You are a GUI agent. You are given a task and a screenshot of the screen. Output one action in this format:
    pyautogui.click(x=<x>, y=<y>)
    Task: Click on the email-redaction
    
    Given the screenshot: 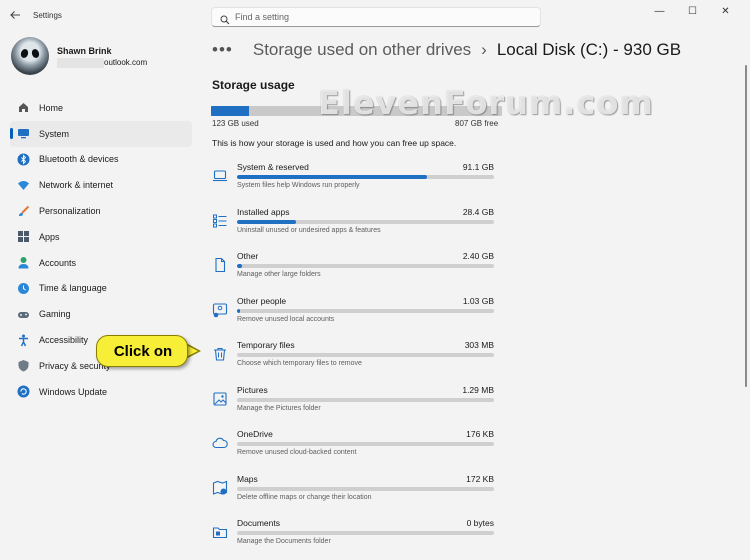 What is the action you would take?
    pyautogui.click(x=80, y=63)
    